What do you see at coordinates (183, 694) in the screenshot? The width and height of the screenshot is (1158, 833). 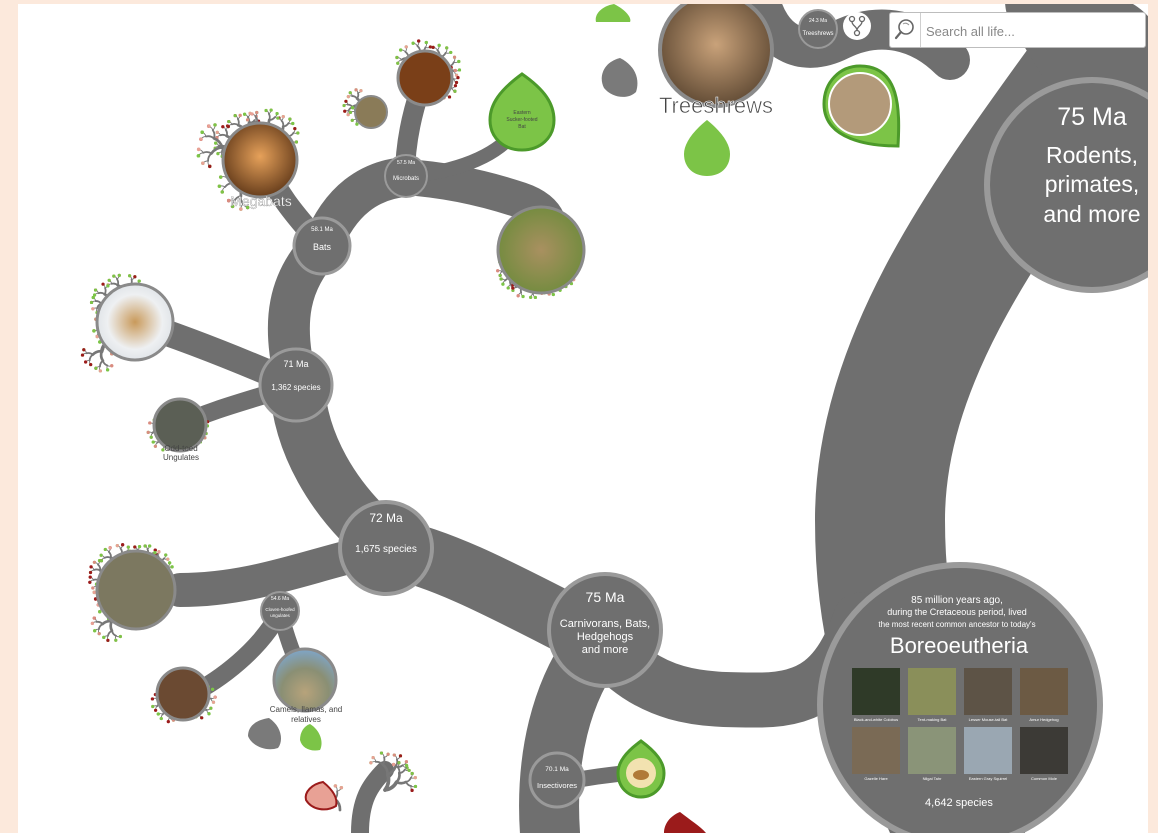 I see `peccary-photo-node` at bounding box center [183, 694].